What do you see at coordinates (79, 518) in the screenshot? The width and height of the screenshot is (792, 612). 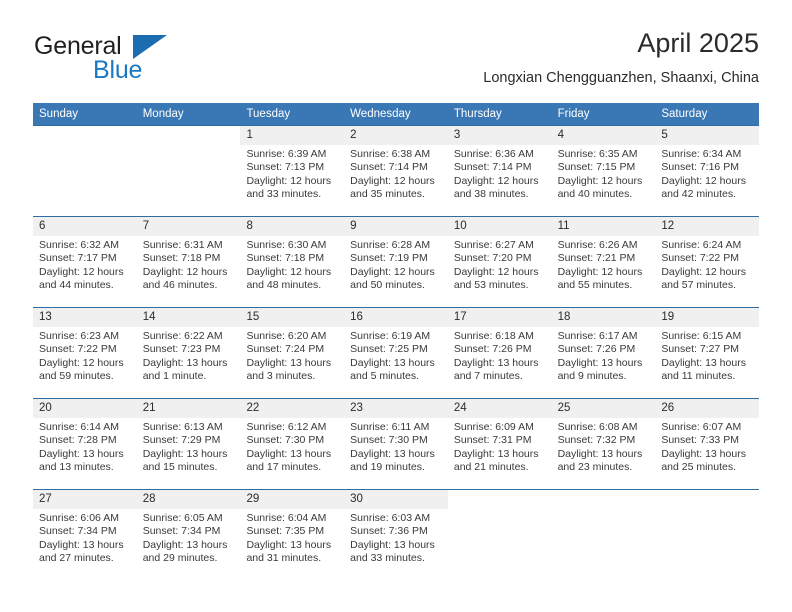 I see `sunrise-text: Sunrise: 6:06 AM` at bounding box center [79, 518].